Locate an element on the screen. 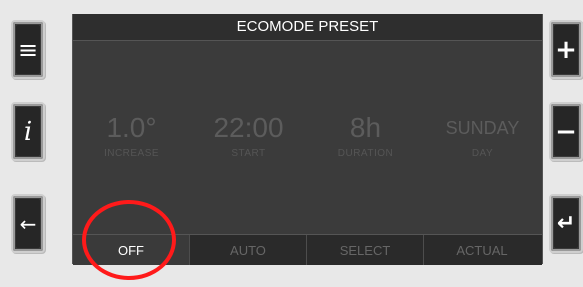 The height and width of the screenshot is (287, 583). menu-icon: ≡ is located at coordinates (28, 49).